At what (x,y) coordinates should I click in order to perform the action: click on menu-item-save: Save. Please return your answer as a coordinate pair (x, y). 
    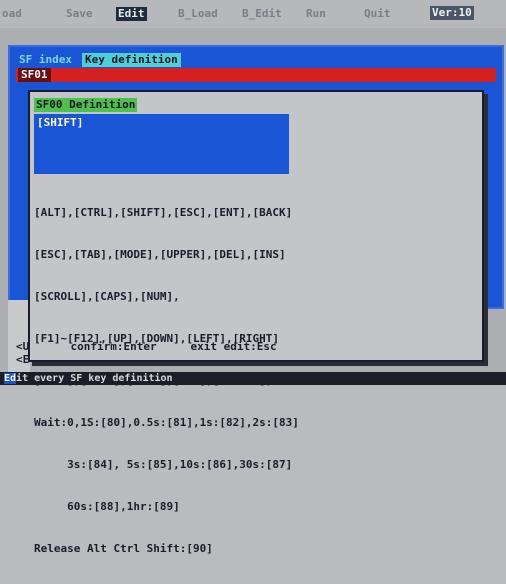
    Looking at the image, I should click on (79, 14).